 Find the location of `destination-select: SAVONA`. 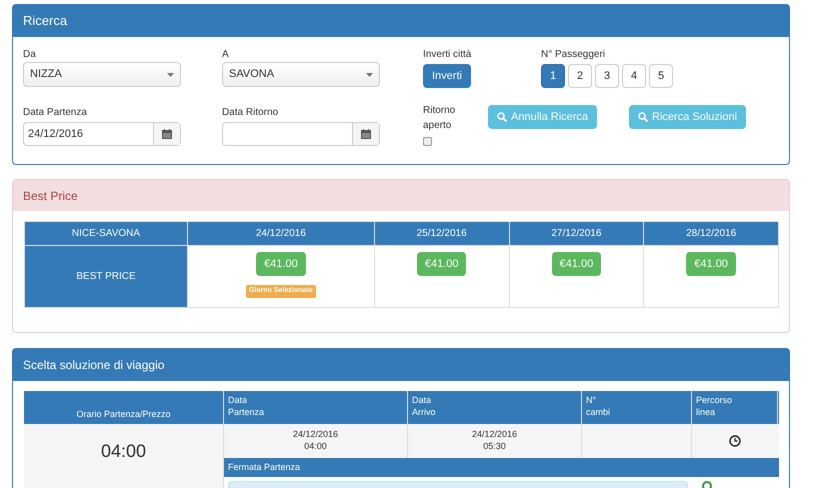

destination-select: SAVONA is located at coordinates (301, 74).